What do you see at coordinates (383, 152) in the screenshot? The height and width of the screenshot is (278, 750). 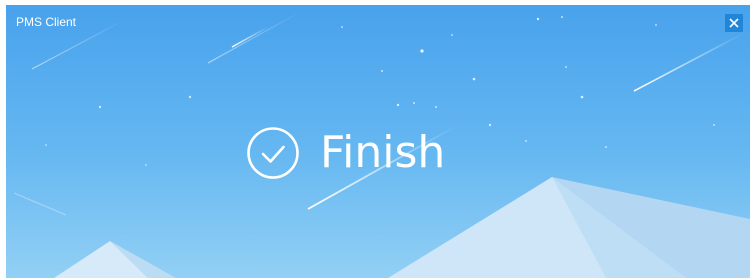 I see `status-text: Finish` at bounding box center [383, 152].